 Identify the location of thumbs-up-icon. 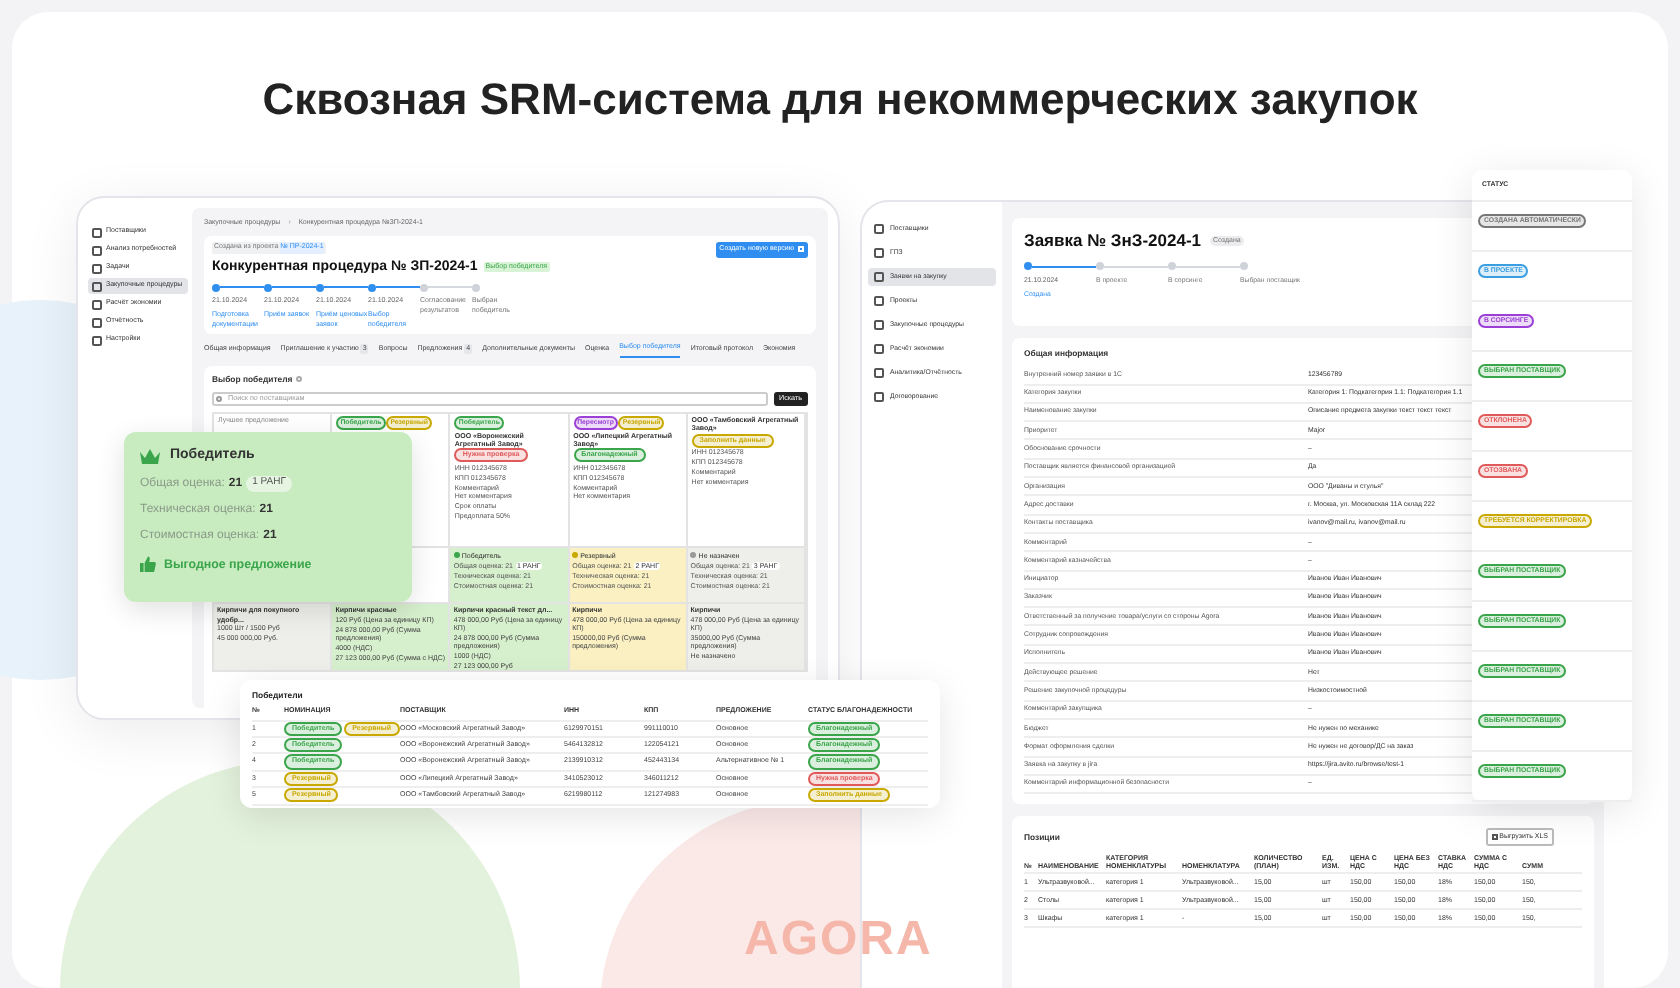
(148, 564).